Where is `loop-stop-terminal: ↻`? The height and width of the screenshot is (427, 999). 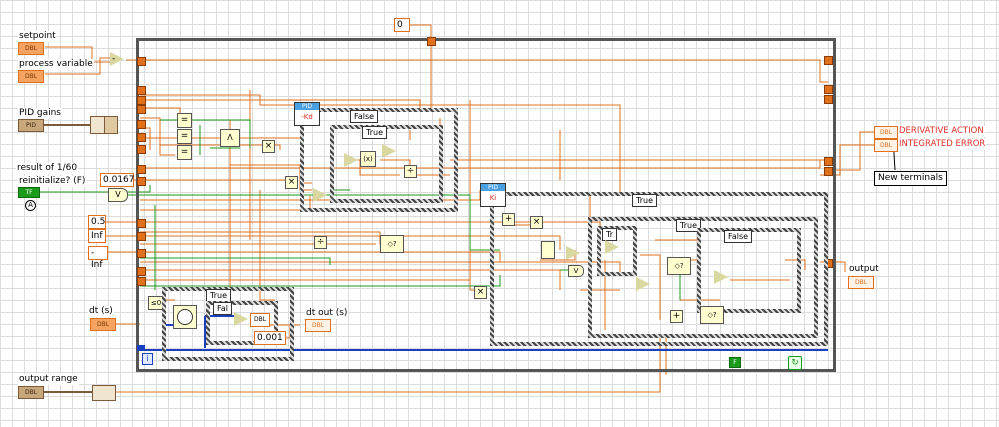
loop-stop-terminal: ↻ is located at coordinates (795, 363).